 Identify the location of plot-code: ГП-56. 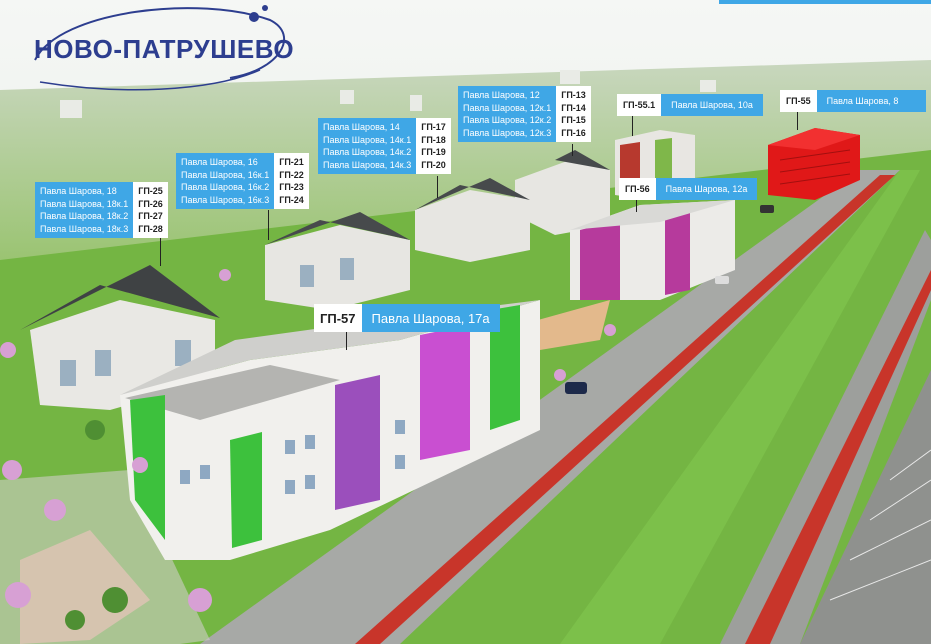
(637, 189).